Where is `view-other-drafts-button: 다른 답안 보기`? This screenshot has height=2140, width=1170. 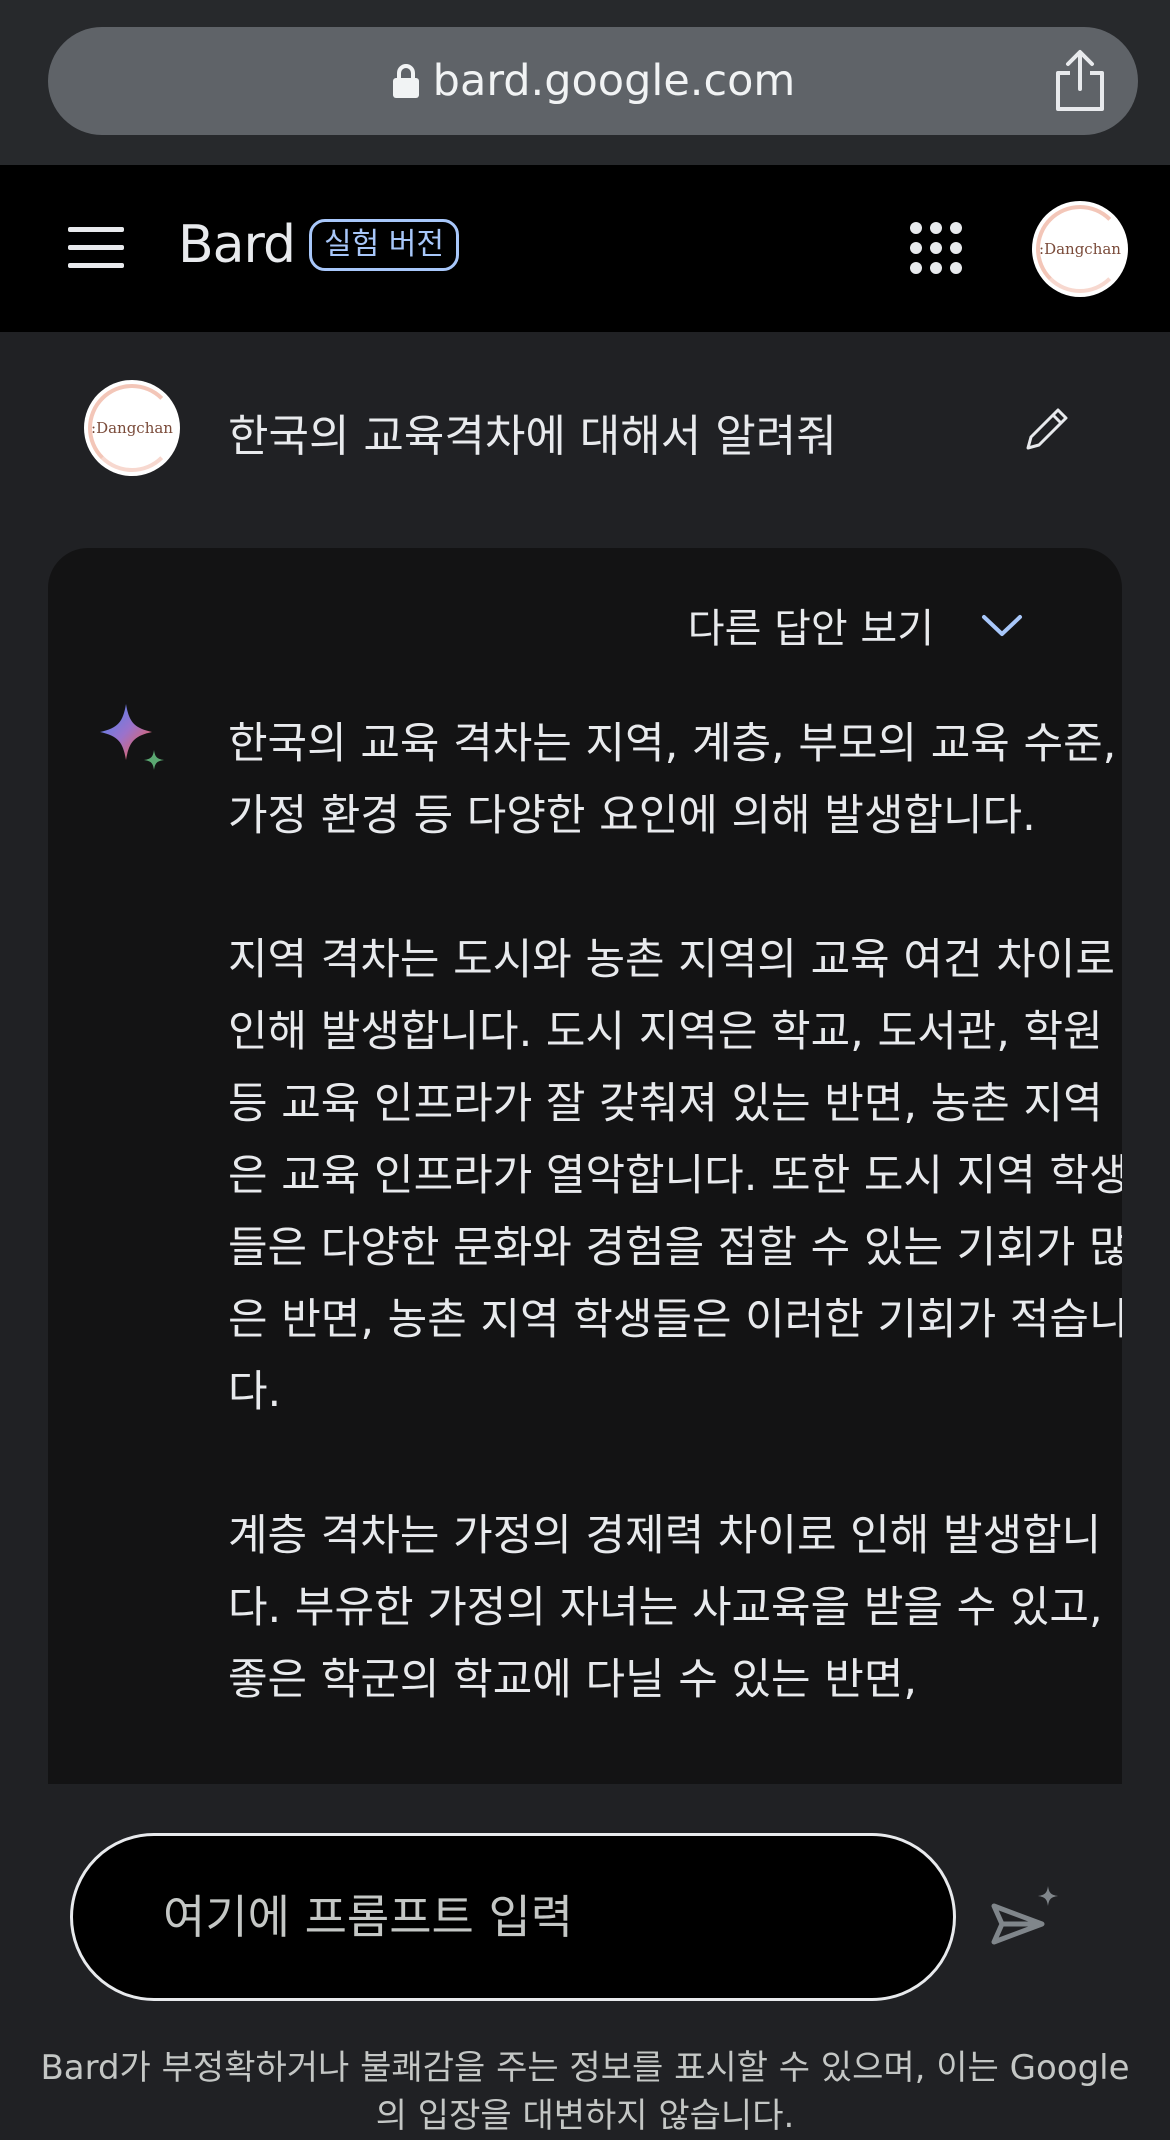
view-other-drafts-button: 다른 답안 보기 is located at coordinates (856, 625).